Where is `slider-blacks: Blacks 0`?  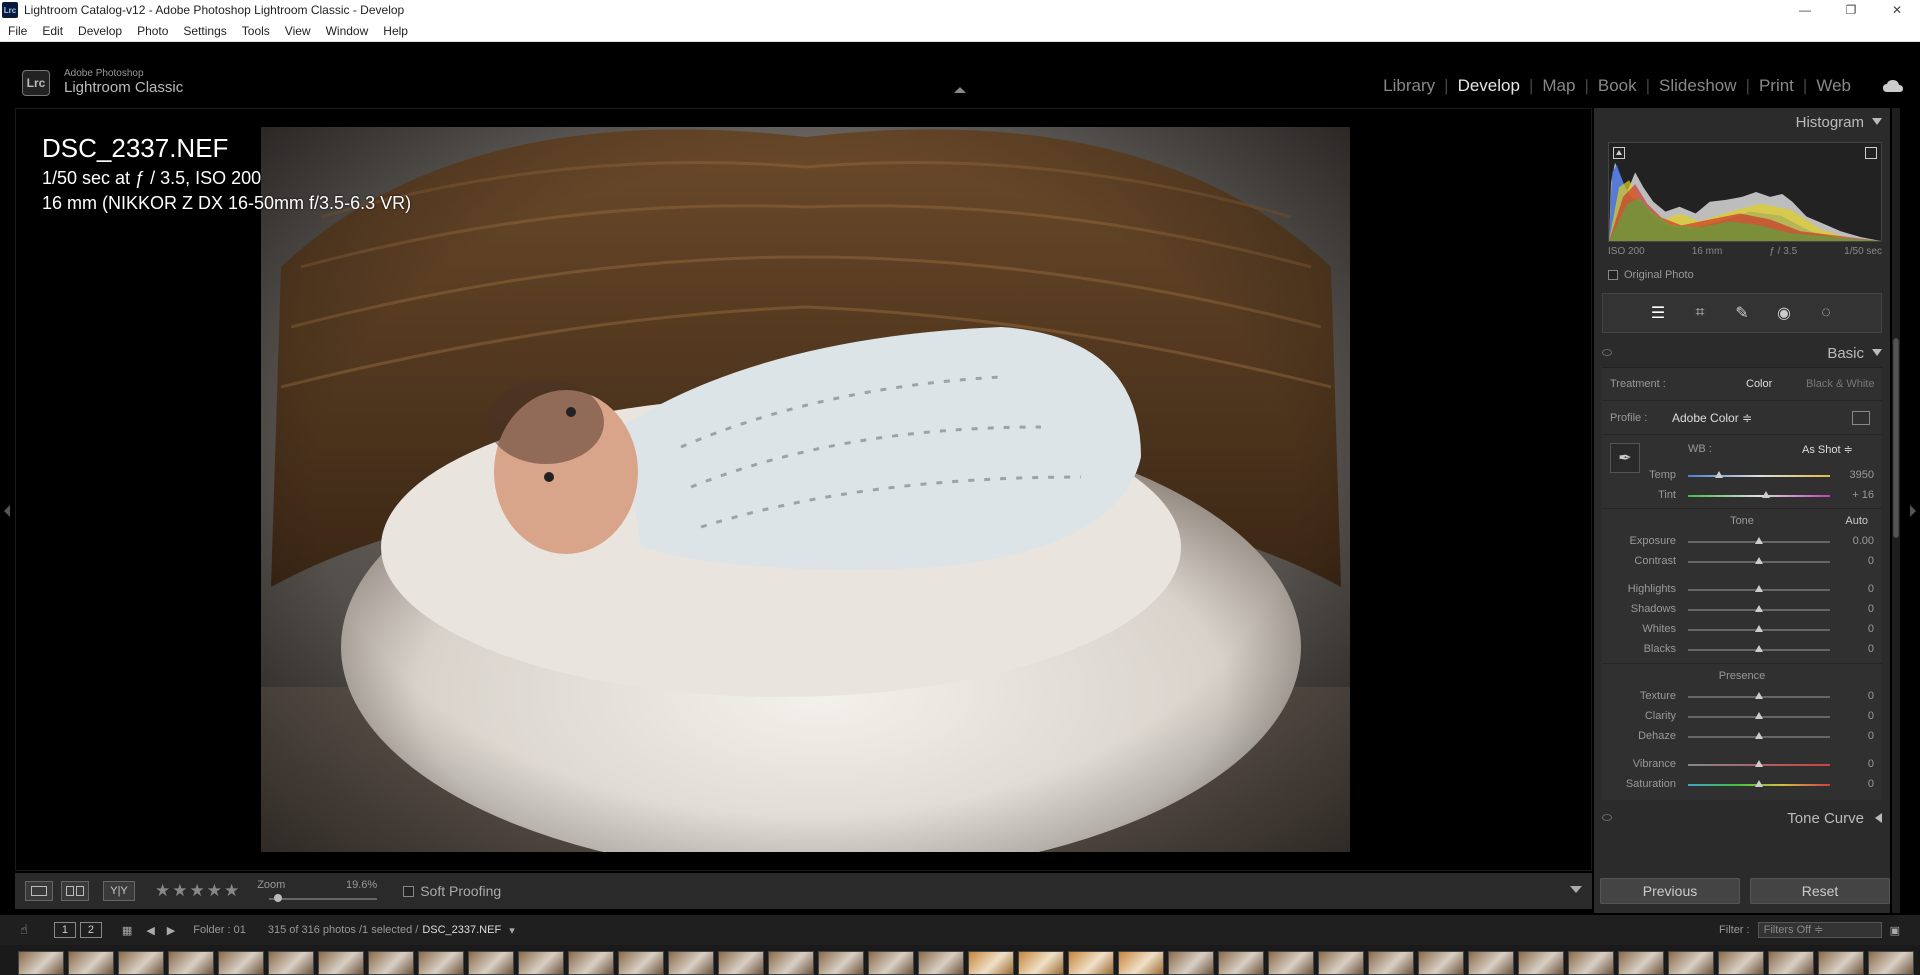 slider-blacks: Blacks 0 is located at coordinates (1742, 649).